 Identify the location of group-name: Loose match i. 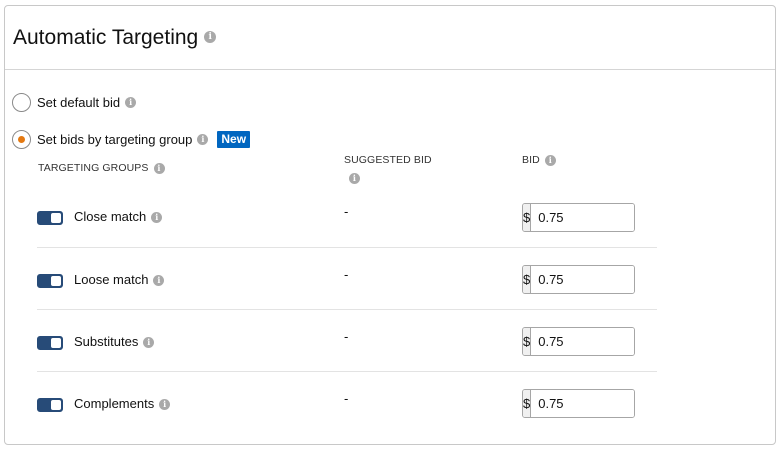
(119, 279).